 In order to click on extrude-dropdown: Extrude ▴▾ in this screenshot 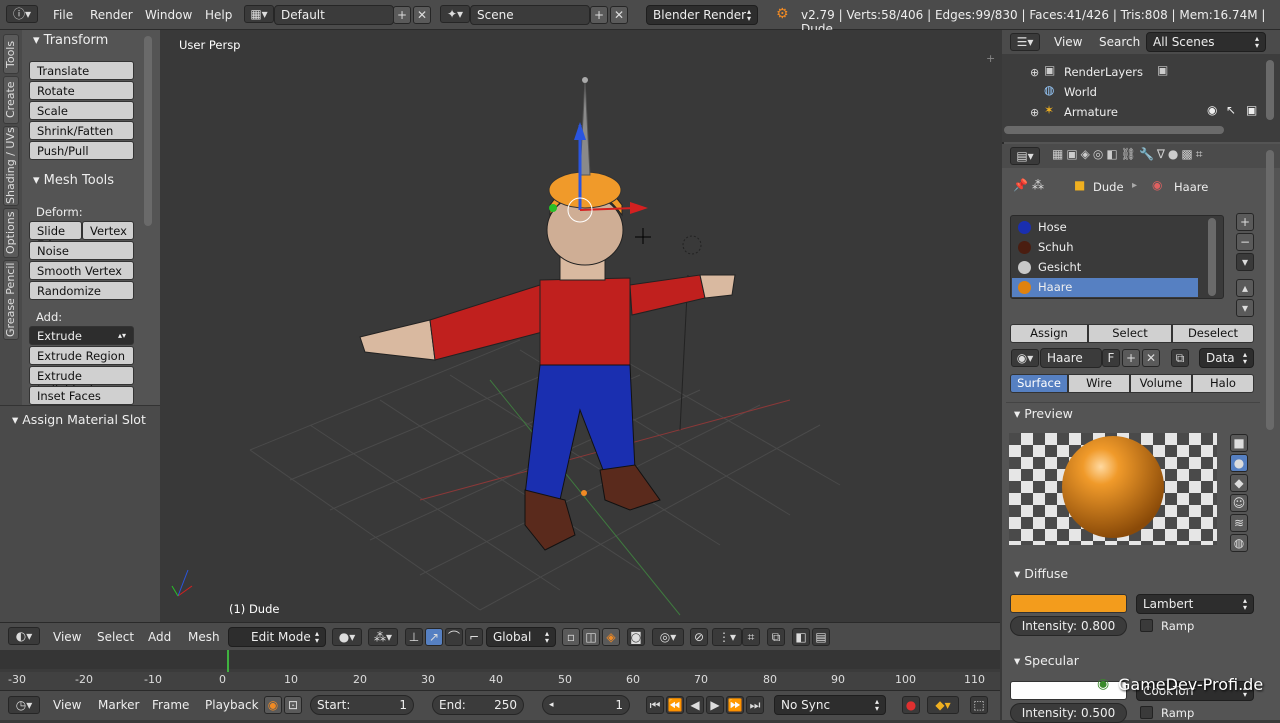, I will do `click(81, 335)`.